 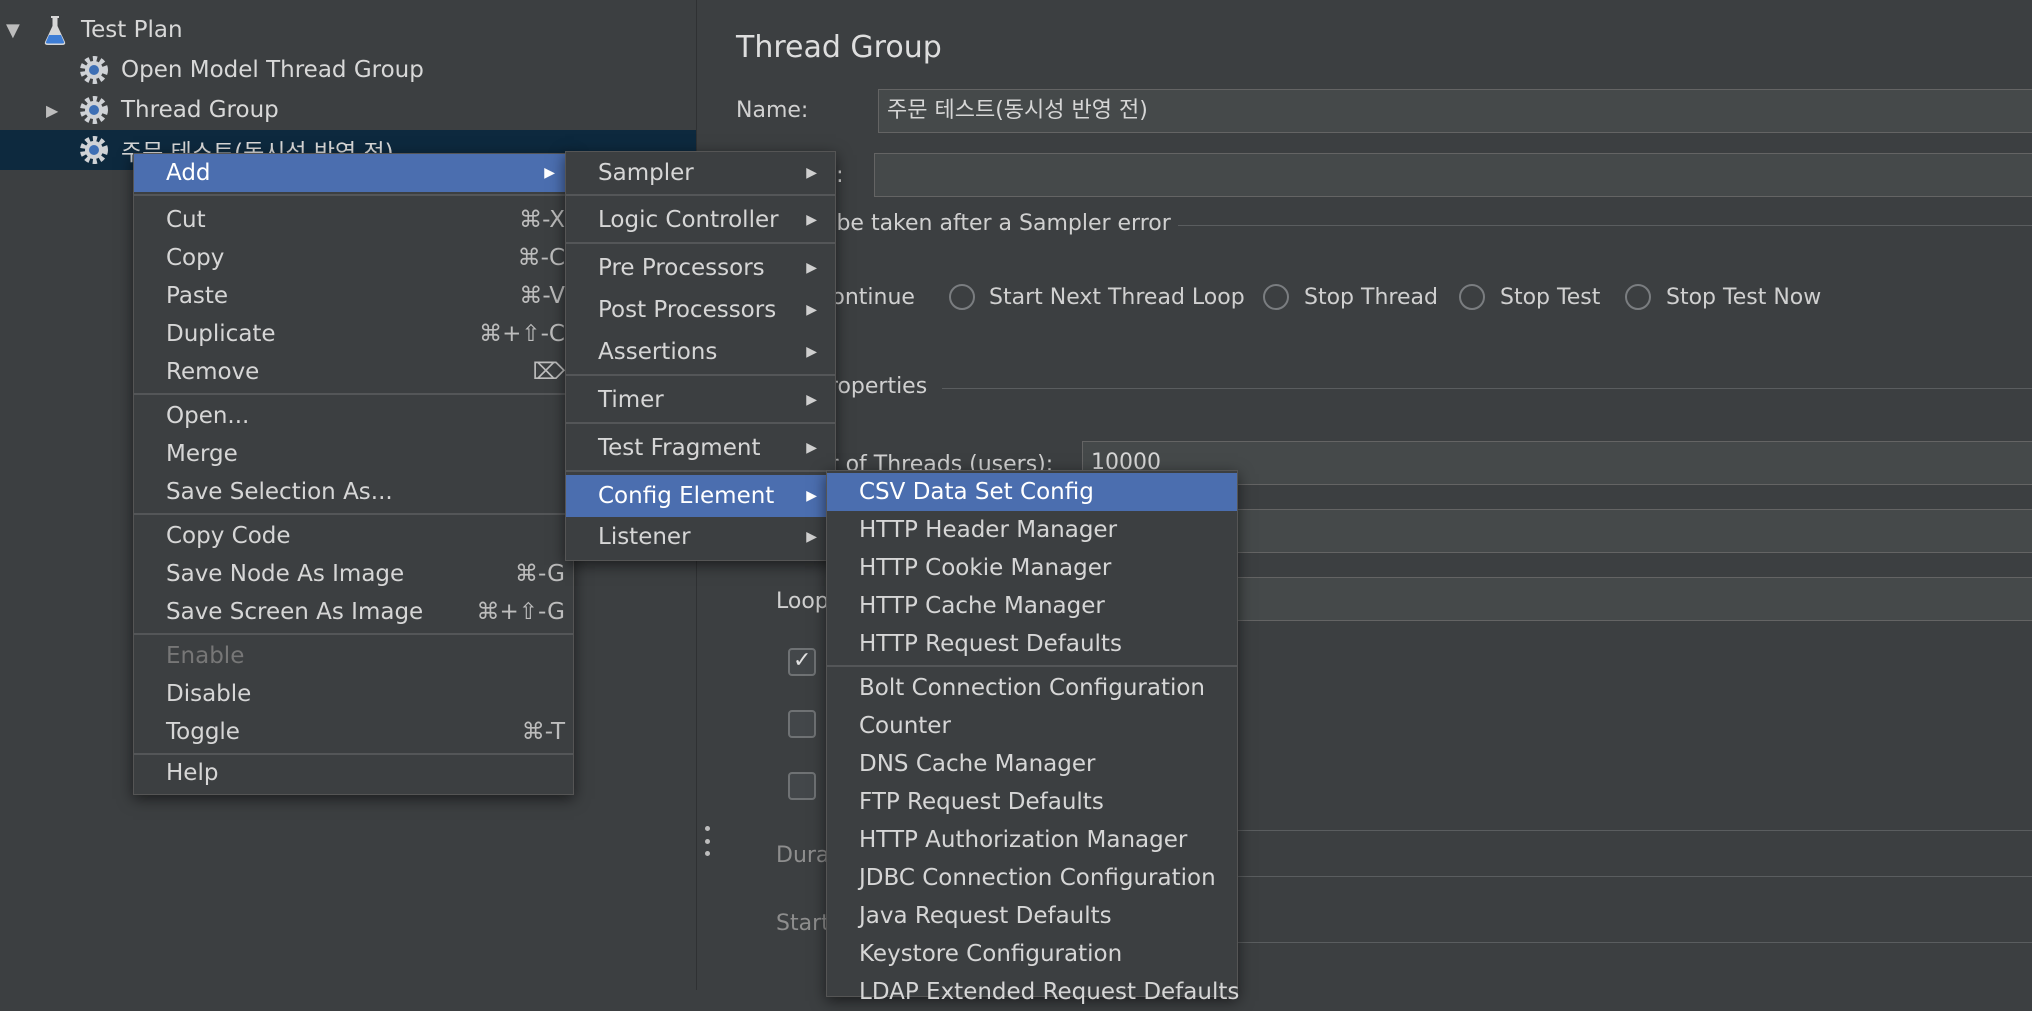 I want to click on menu-item-http-header-manager: HTTP Header Manager, so click(x=1032, y=530).